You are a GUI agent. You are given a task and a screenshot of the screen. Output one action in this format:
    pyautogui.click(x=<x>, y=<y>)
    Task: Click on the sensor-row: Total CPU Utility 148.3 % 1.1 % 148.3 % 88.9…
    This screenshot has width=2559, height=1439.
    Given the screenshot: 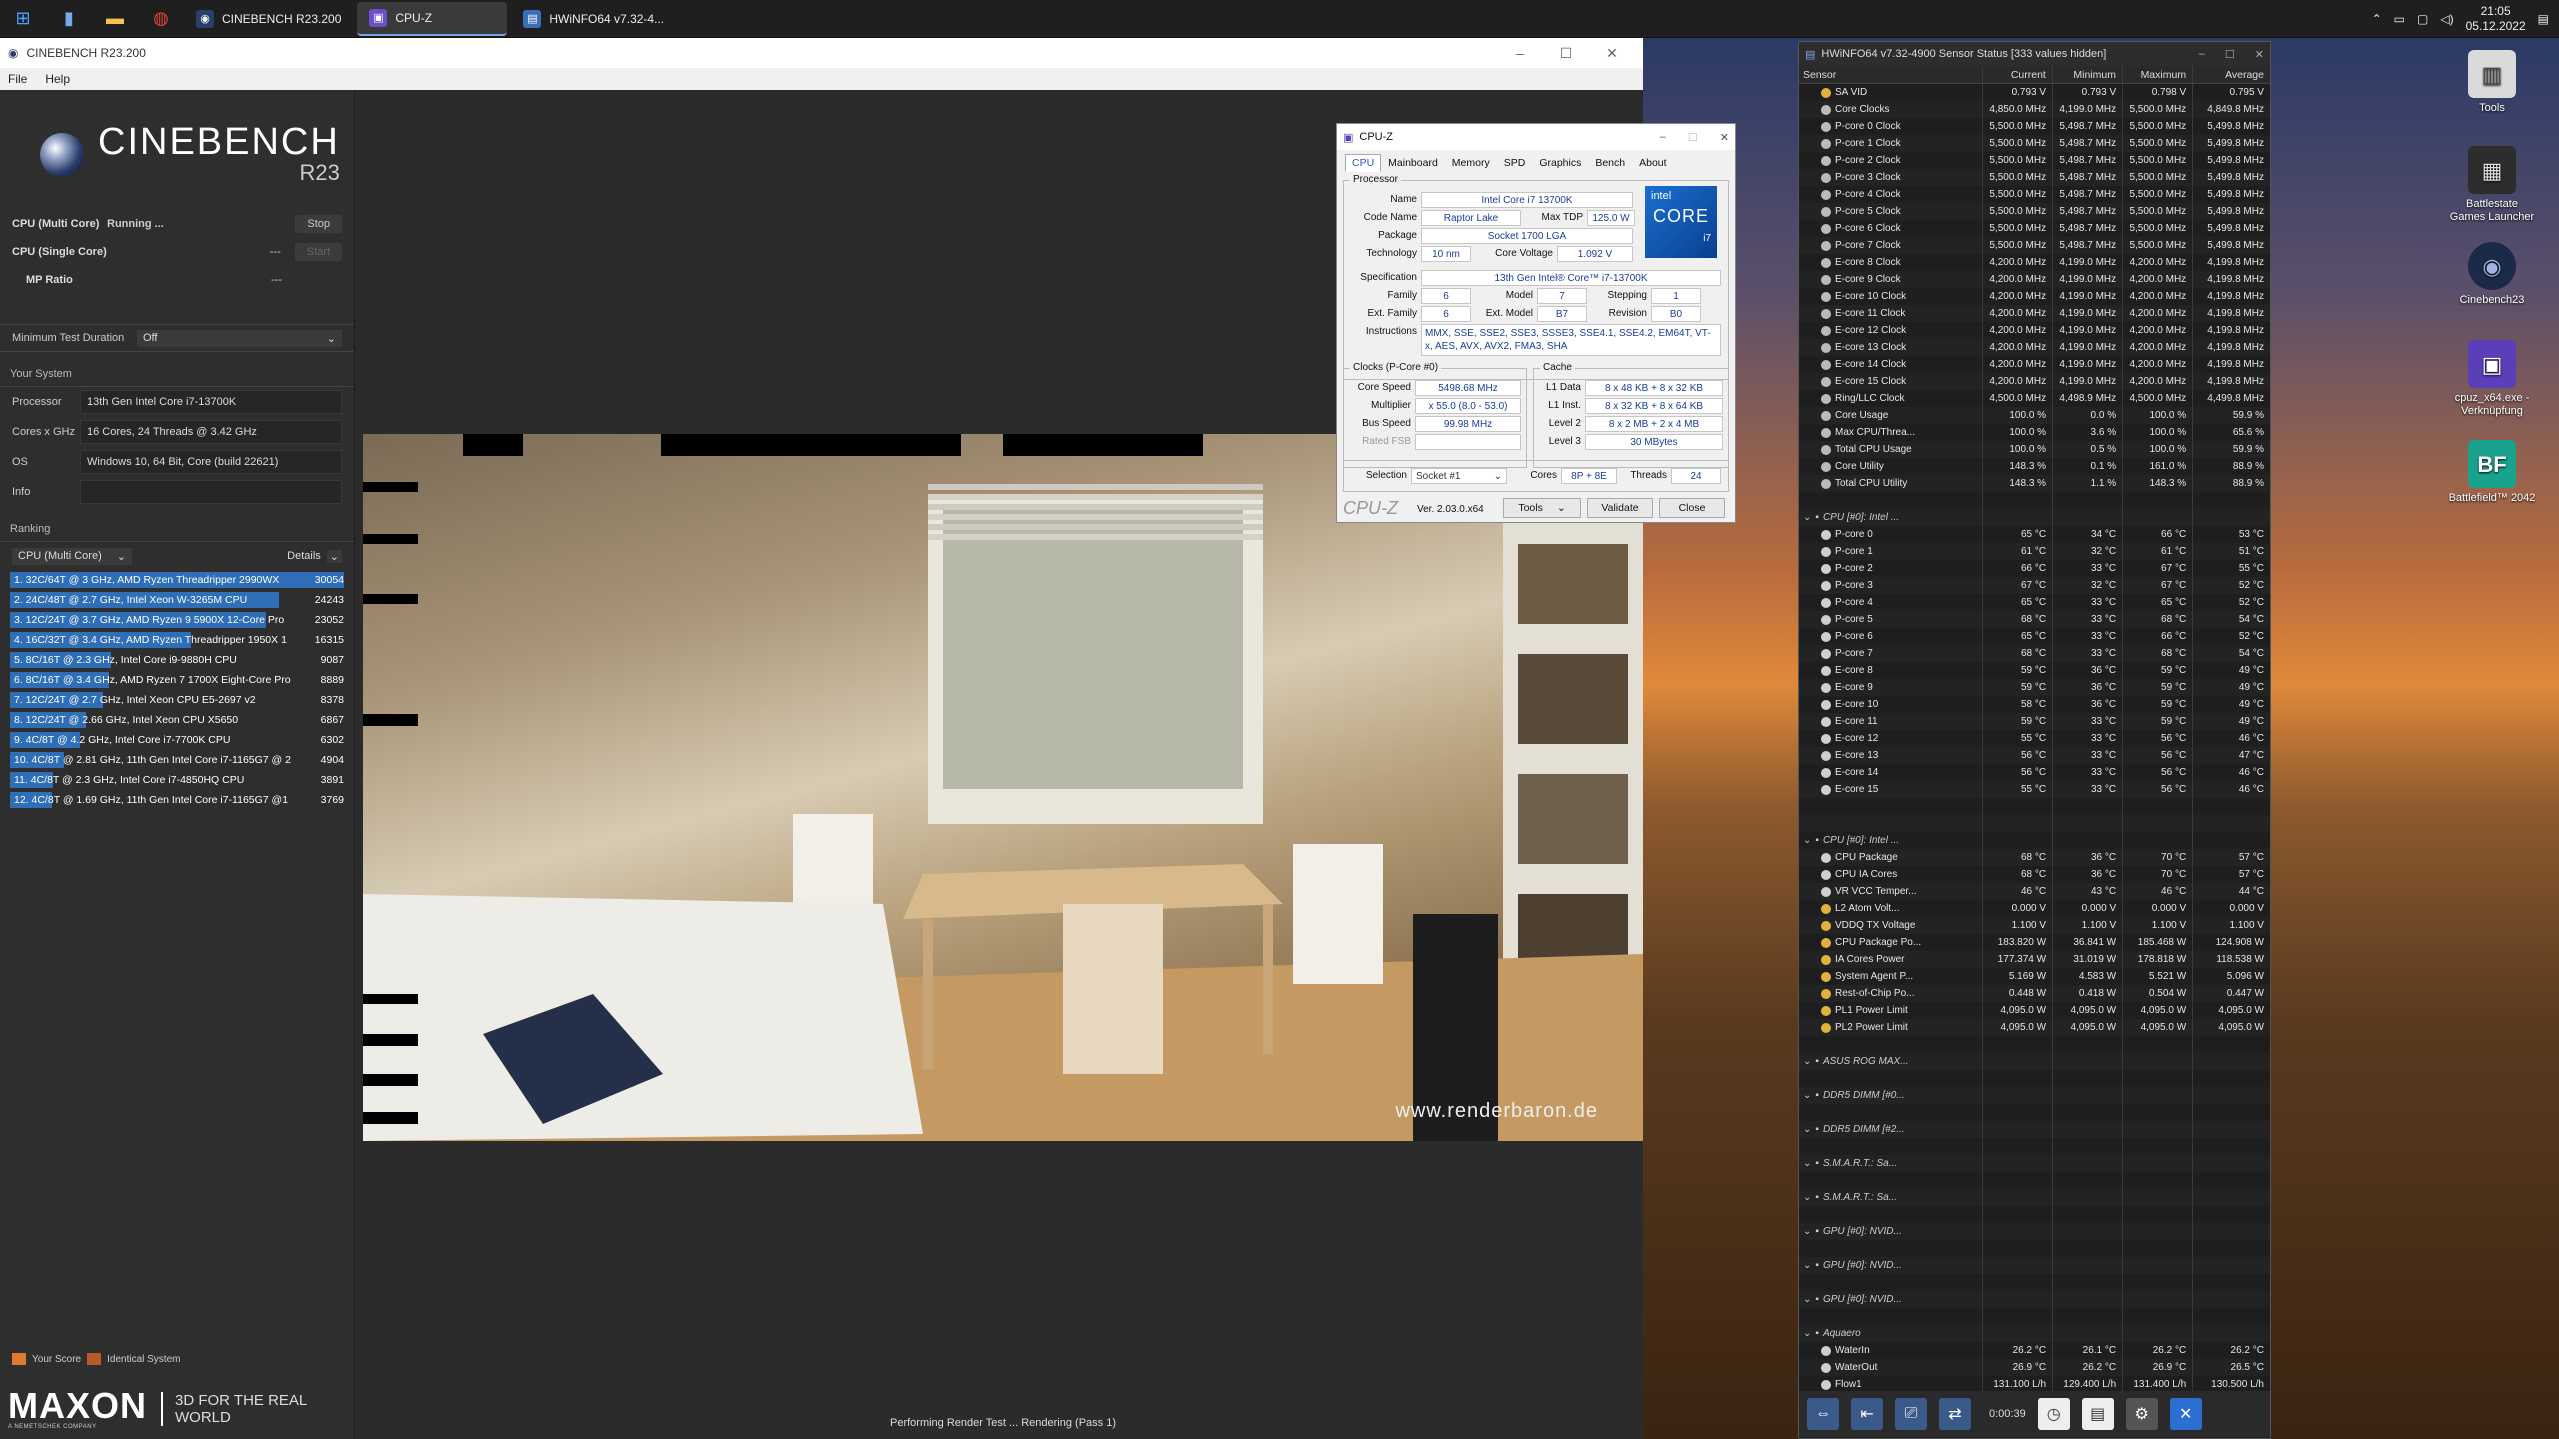 What is the action you would take?
    pyautogui.click(x=2034, y=483)
    